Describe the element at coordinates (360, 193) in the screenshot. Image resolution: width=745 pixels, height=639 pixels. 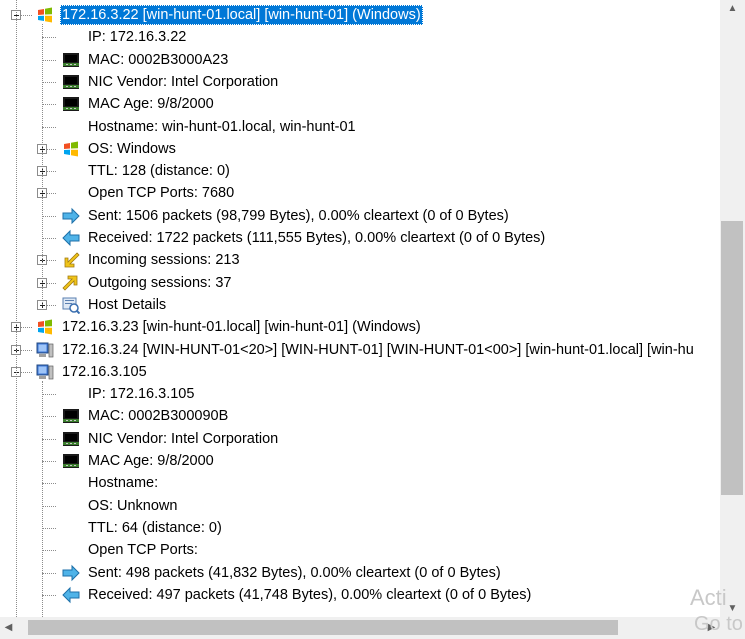
I see `tree-detail-node: Open TCP Ports: 7680` at that location.